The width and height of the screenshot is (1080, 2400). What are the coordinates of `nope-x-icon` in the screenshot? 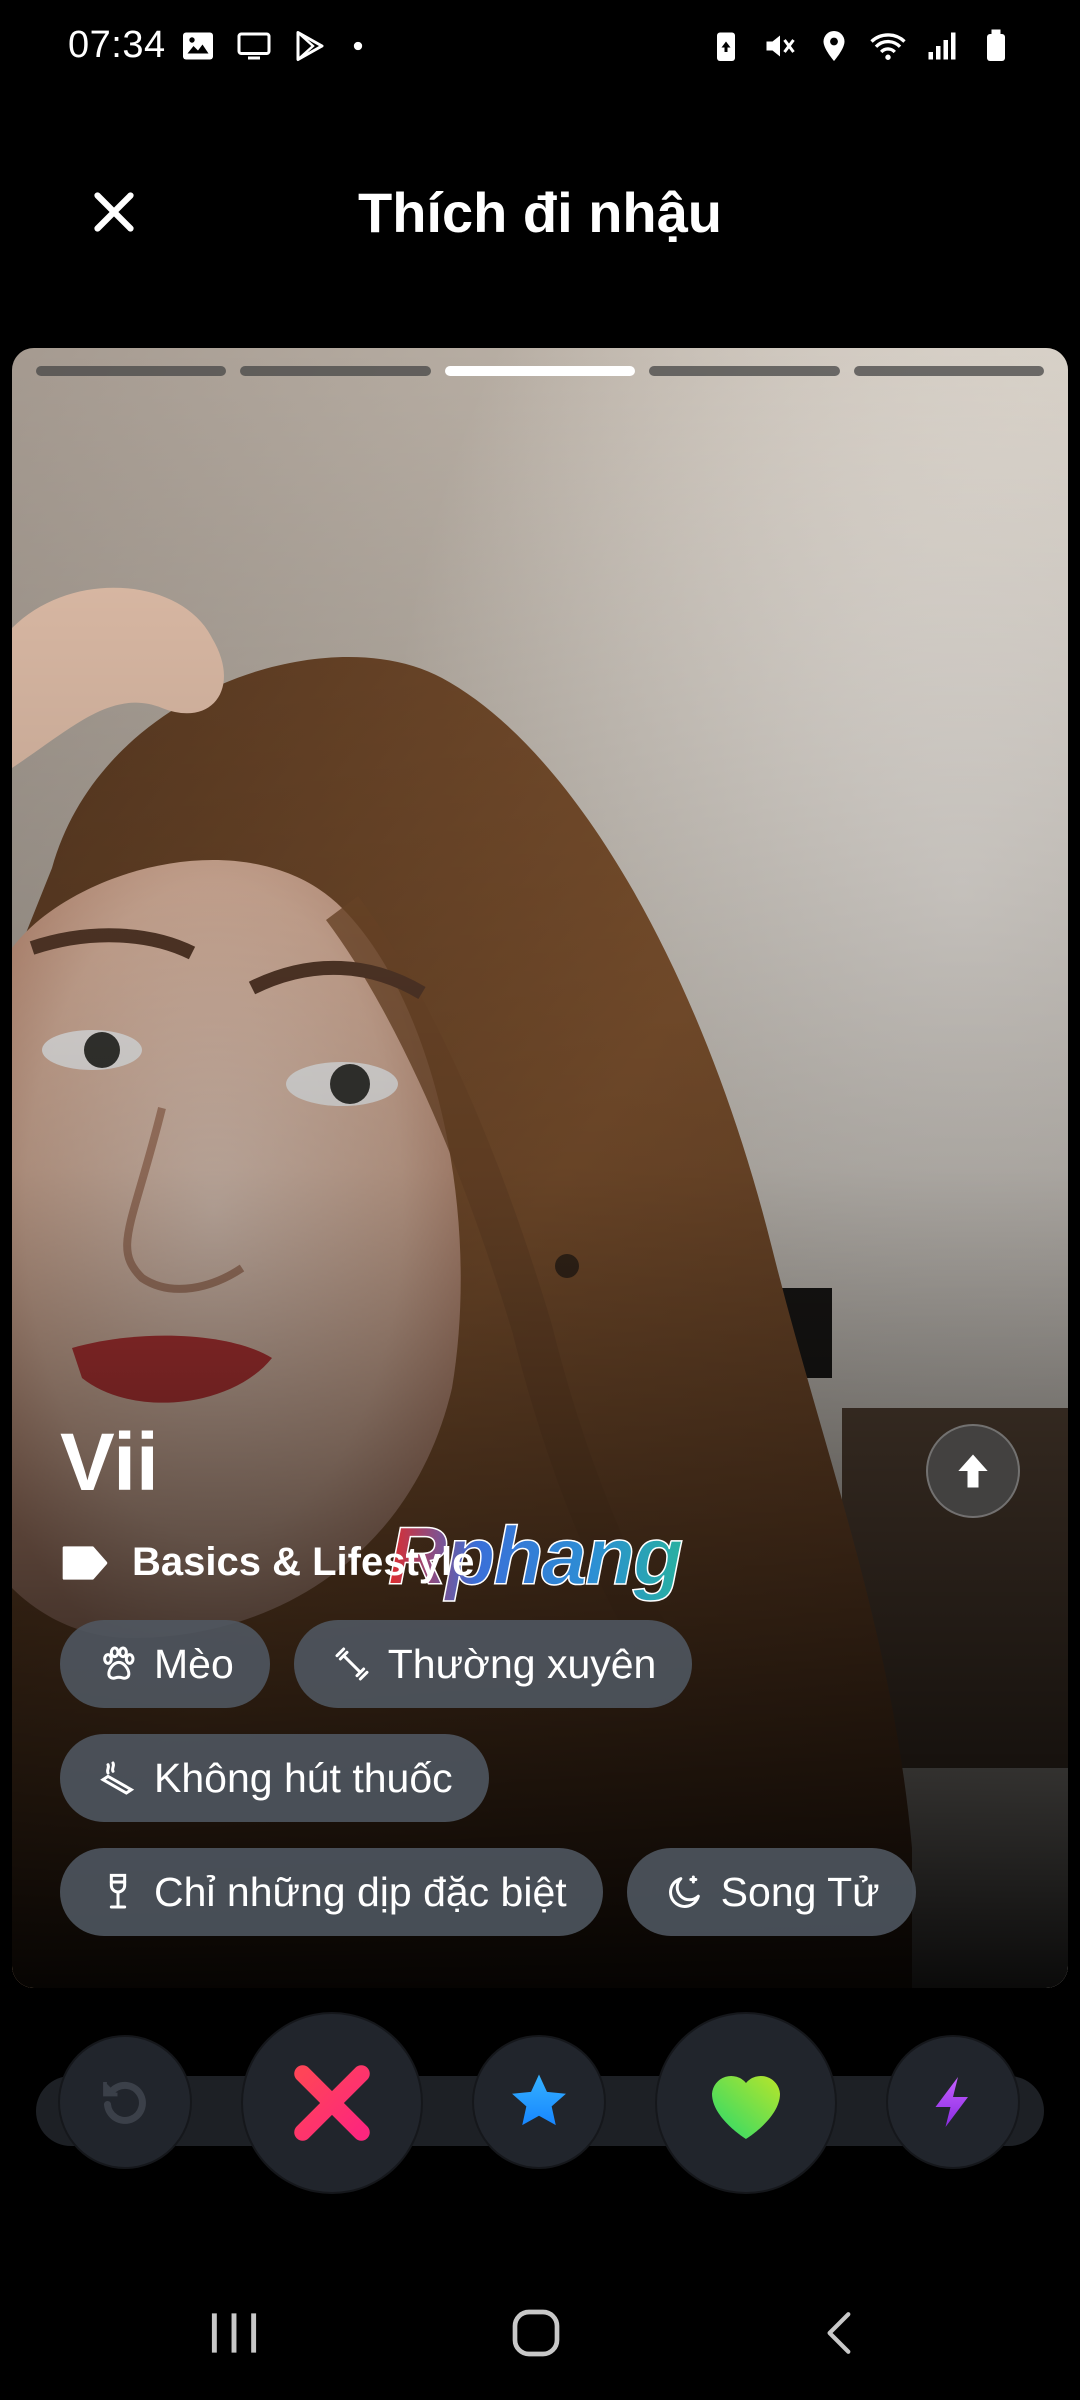 It's located at (332, 2103).